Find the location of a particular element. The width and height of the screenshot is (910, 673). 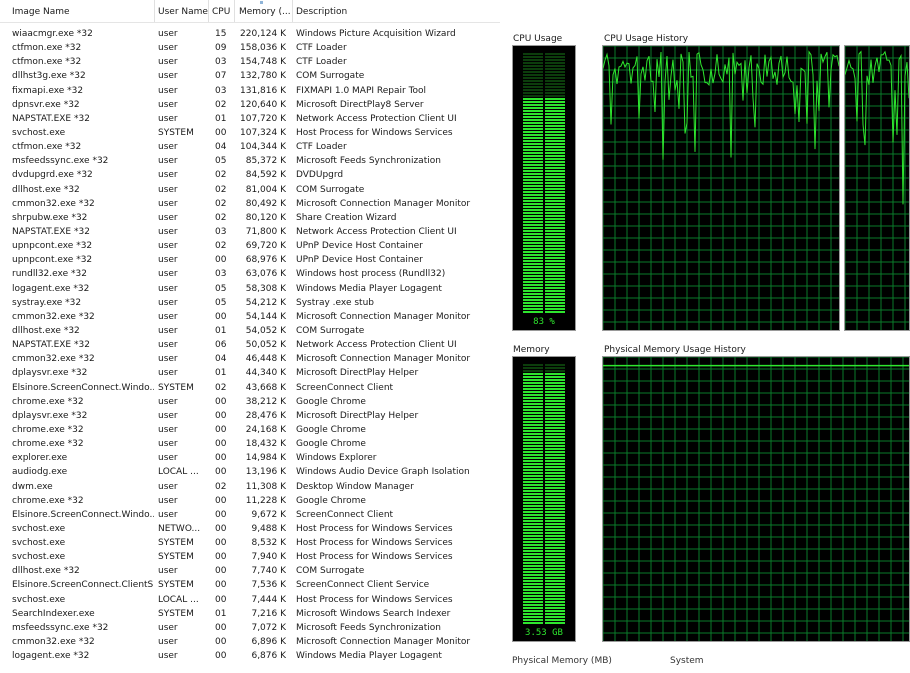

process-name-cell: msfeedssync.exe *32 is located at coordinates (60, 627).